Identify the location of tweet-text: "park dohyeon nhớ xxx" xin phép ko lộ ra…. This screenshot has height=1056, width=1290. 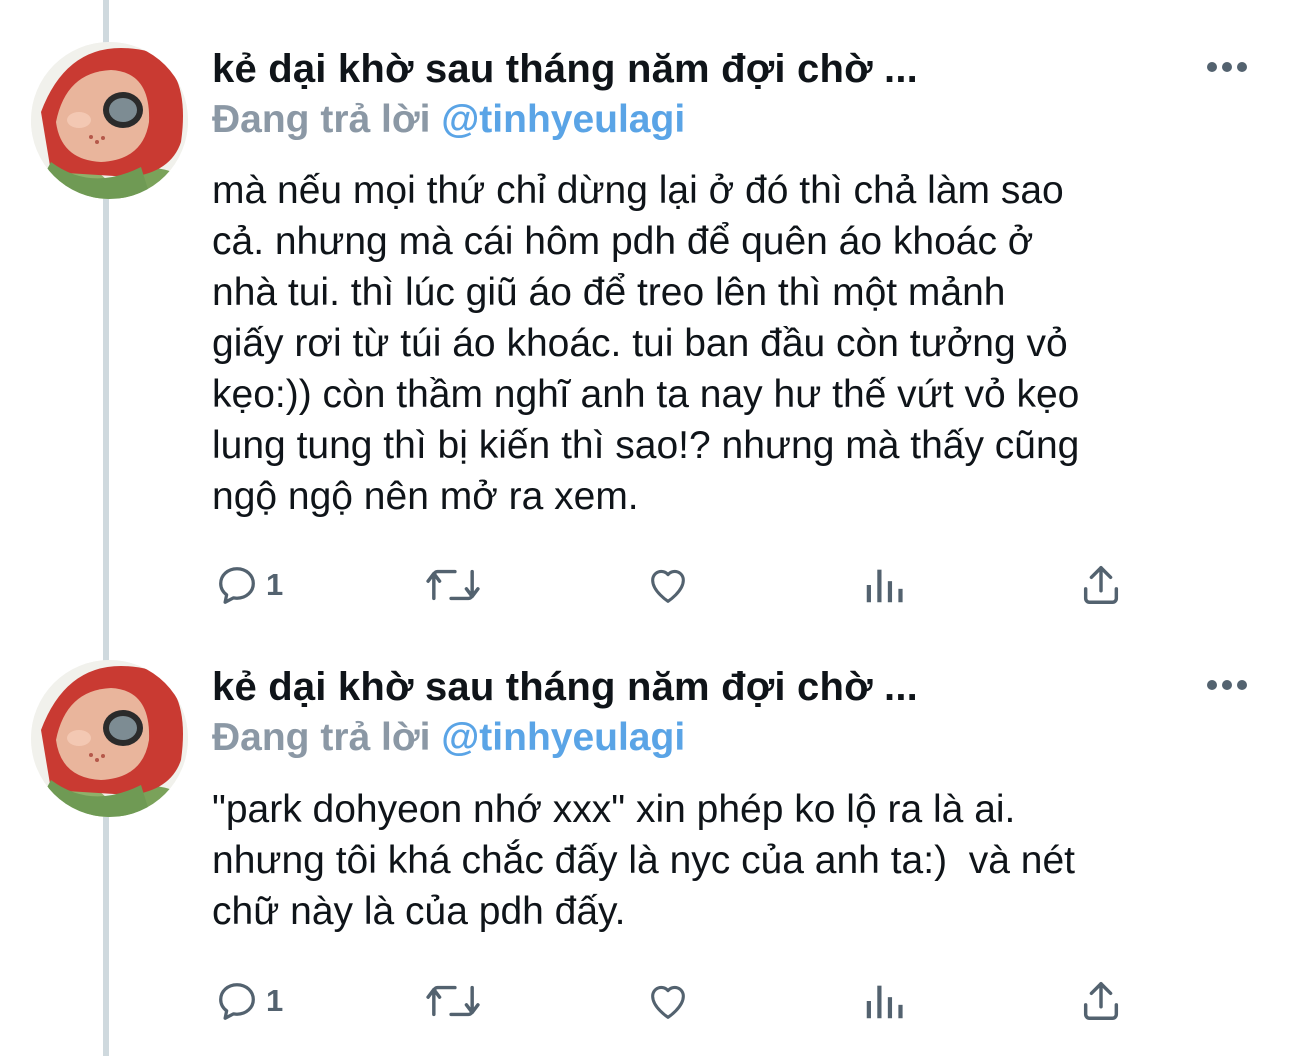
(643, 860).